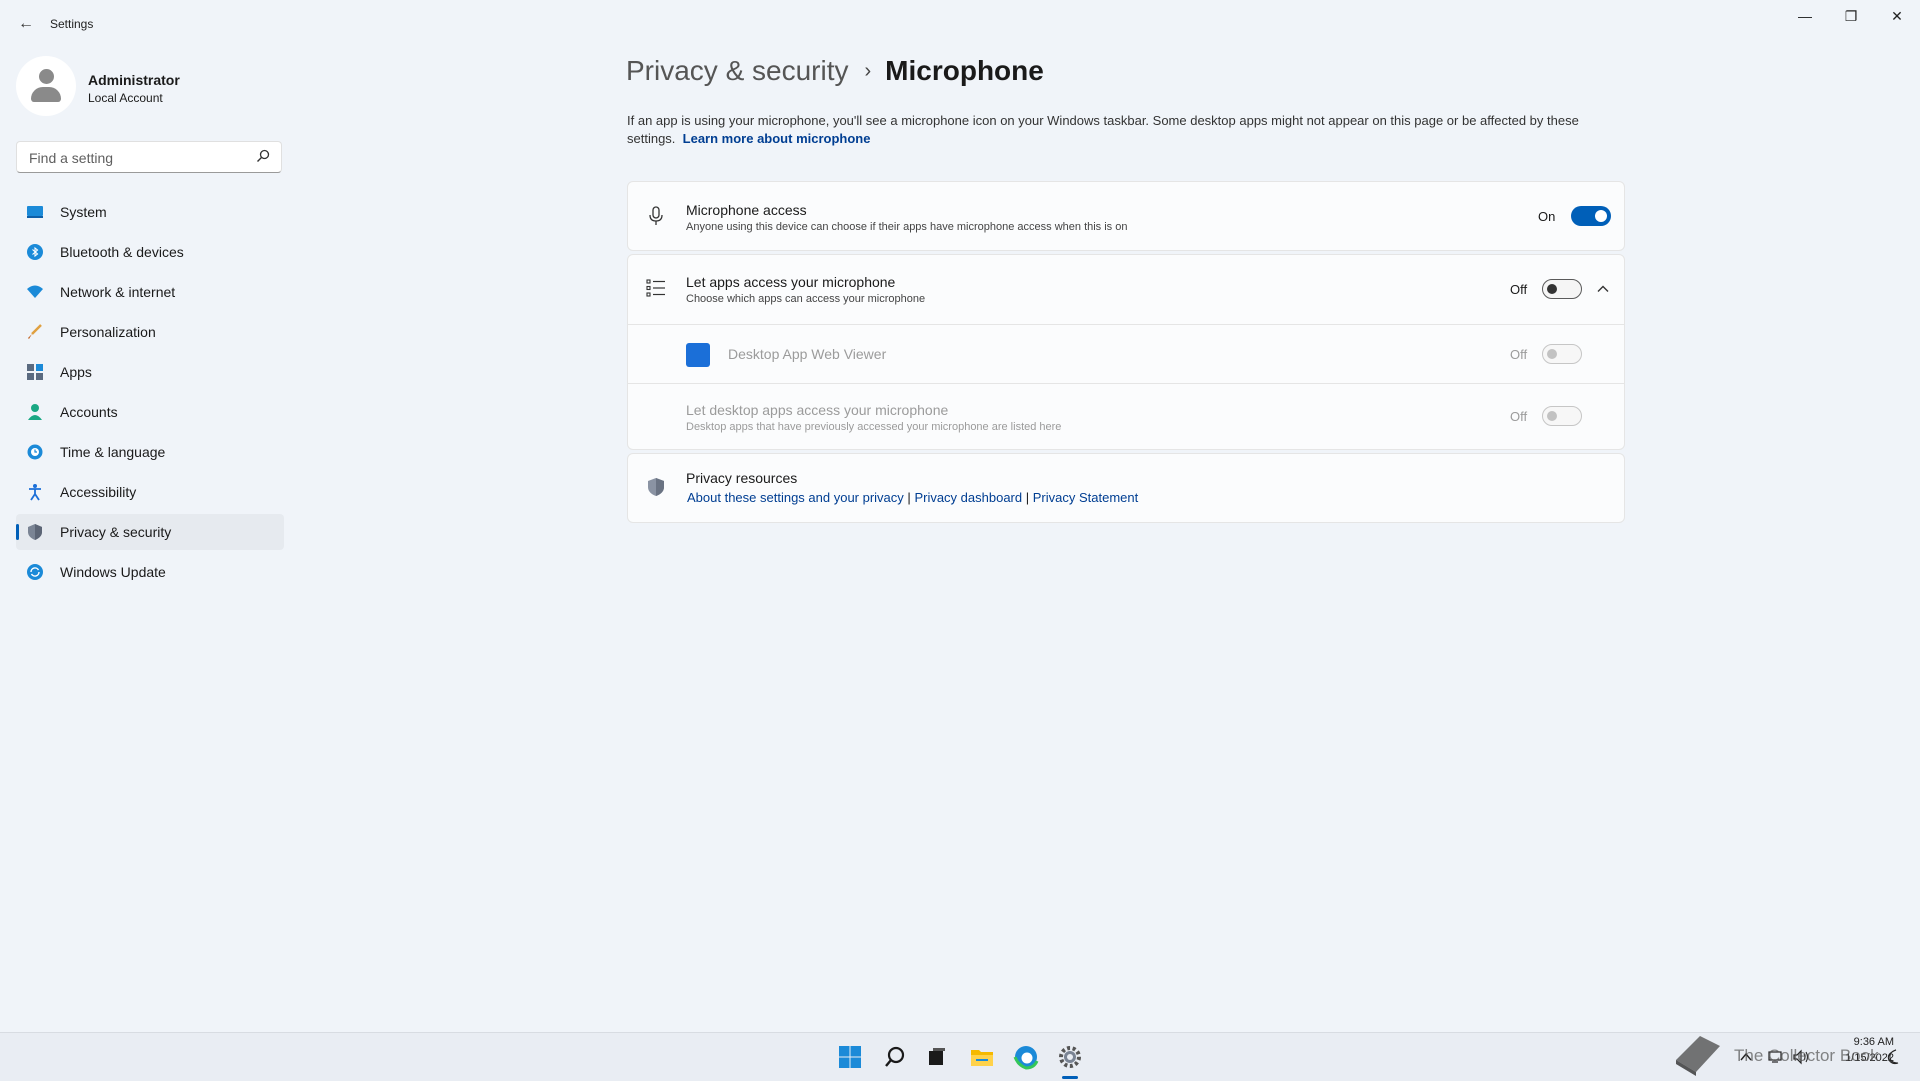 The width and height of the screenshot is (1920, 1081). What do you see at coordinates (817, 410) in the screenshot?
I see `desktop-apps-title: Let desktop apps access your microphone` at bounding box center [817, 410].